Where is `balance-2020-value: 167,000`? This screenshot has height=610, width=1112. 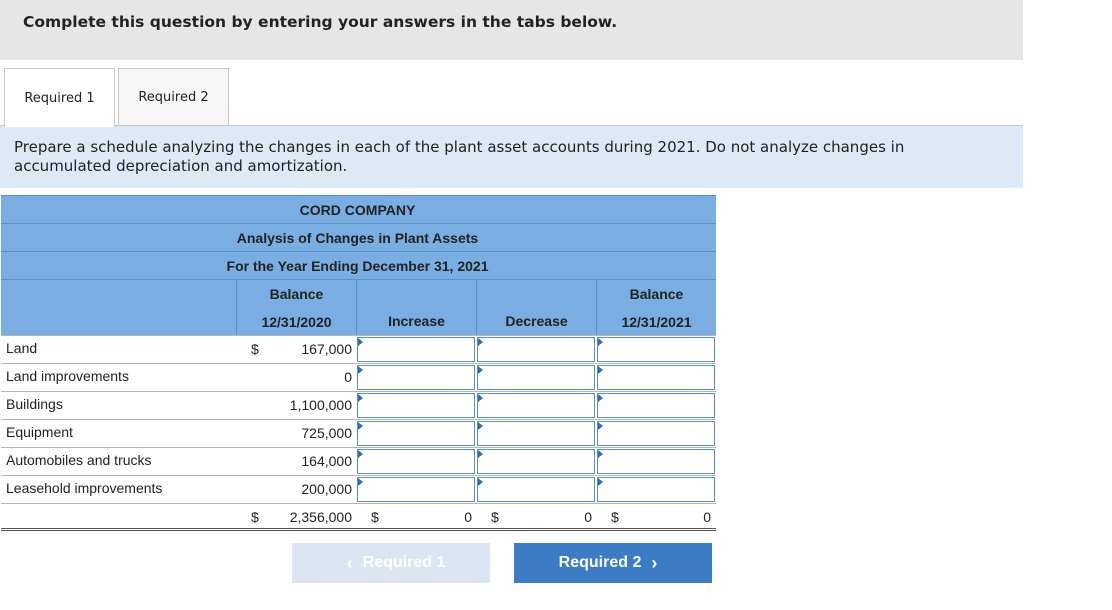 balance-2020-value: 167,000 is located at coordinates (326, 349).